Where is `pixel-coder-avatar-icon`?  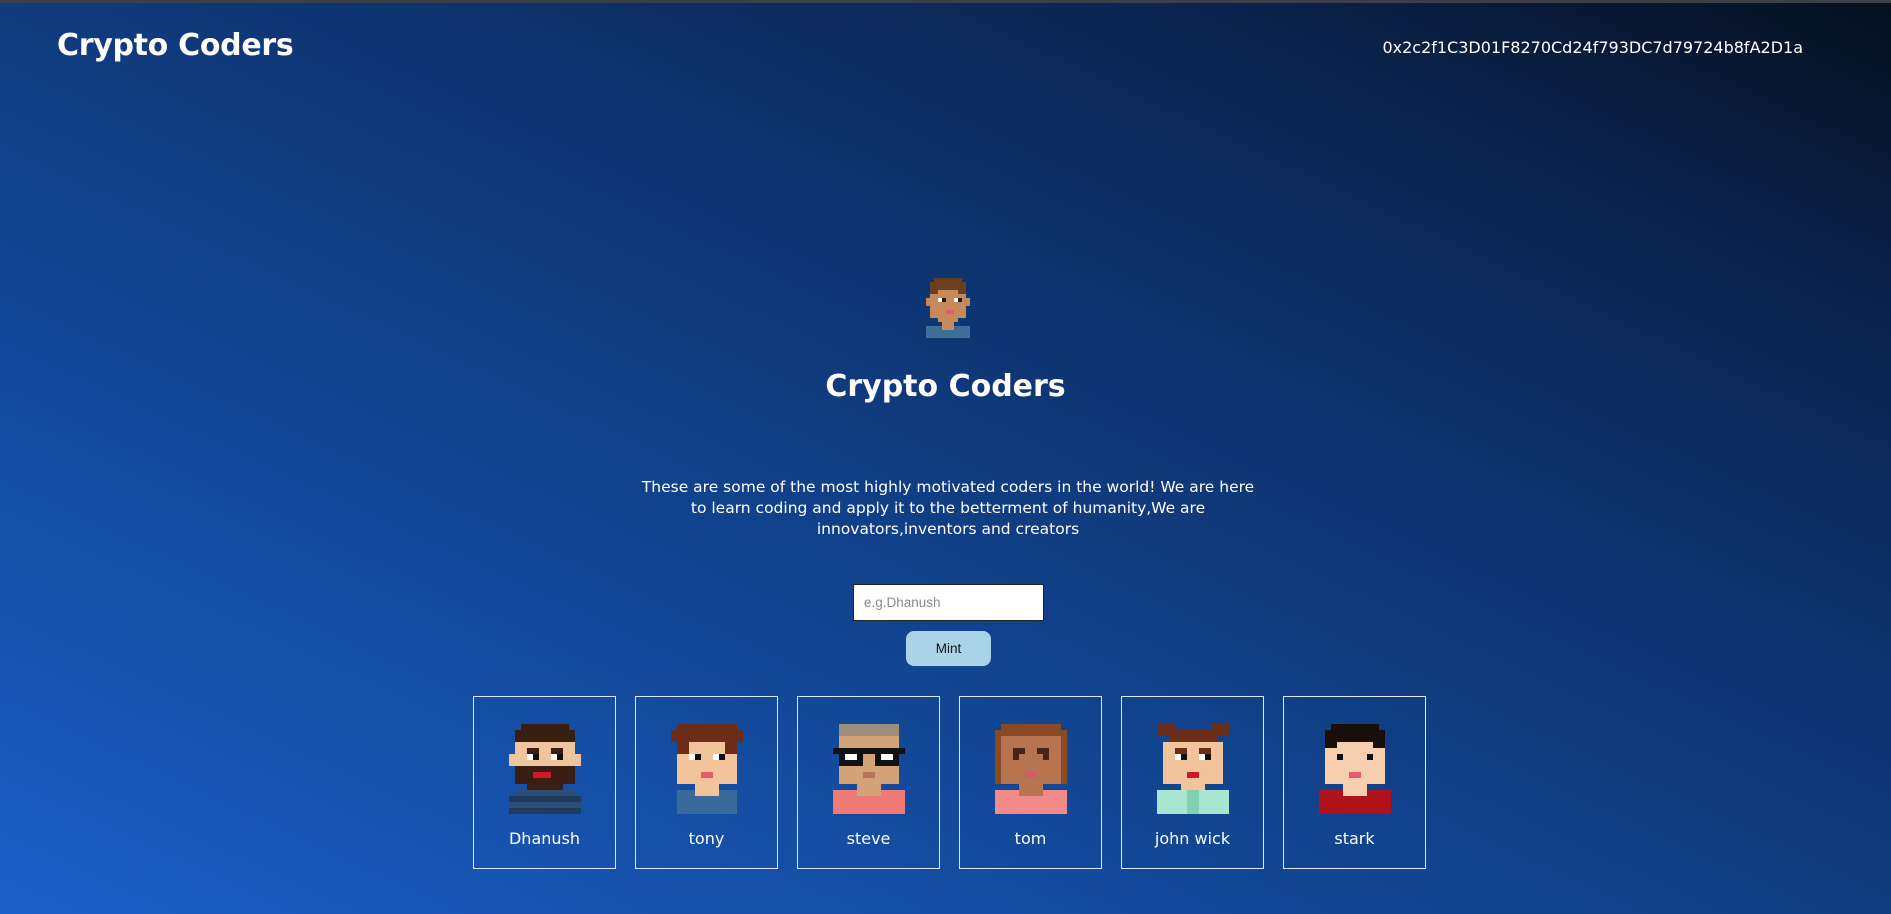 pixel-coder-avatar-icon is located at coordinates (948, 308).